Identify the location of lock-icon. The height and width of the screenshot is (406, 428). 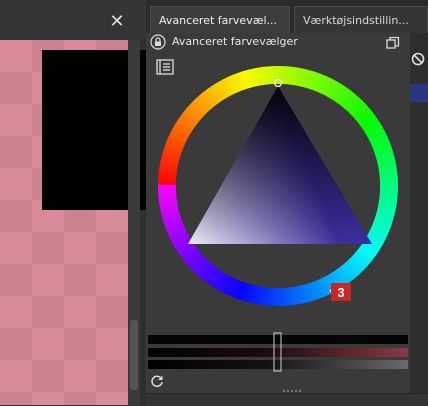
(158, 42).